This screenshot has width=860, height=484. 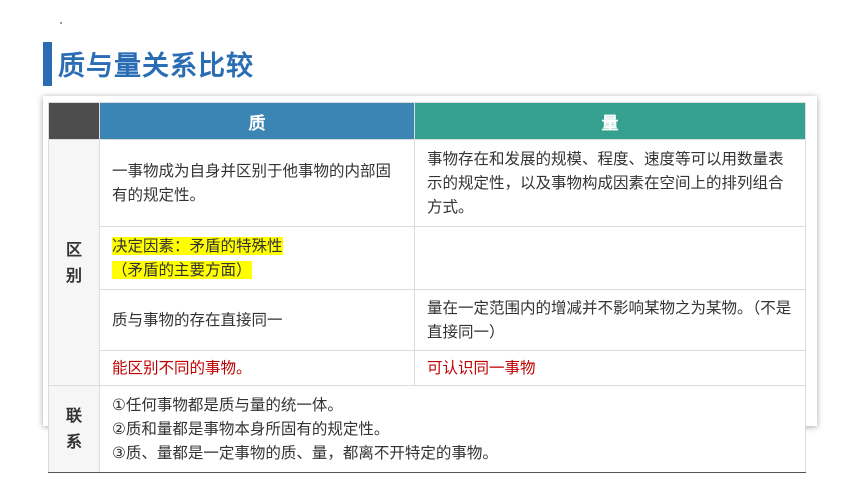 What do you see at coordinates (197, 246) in the screenshot?
I see `highlighted-text: 决定因素：矛盾的特殊性` at bounding box center [197, 246].